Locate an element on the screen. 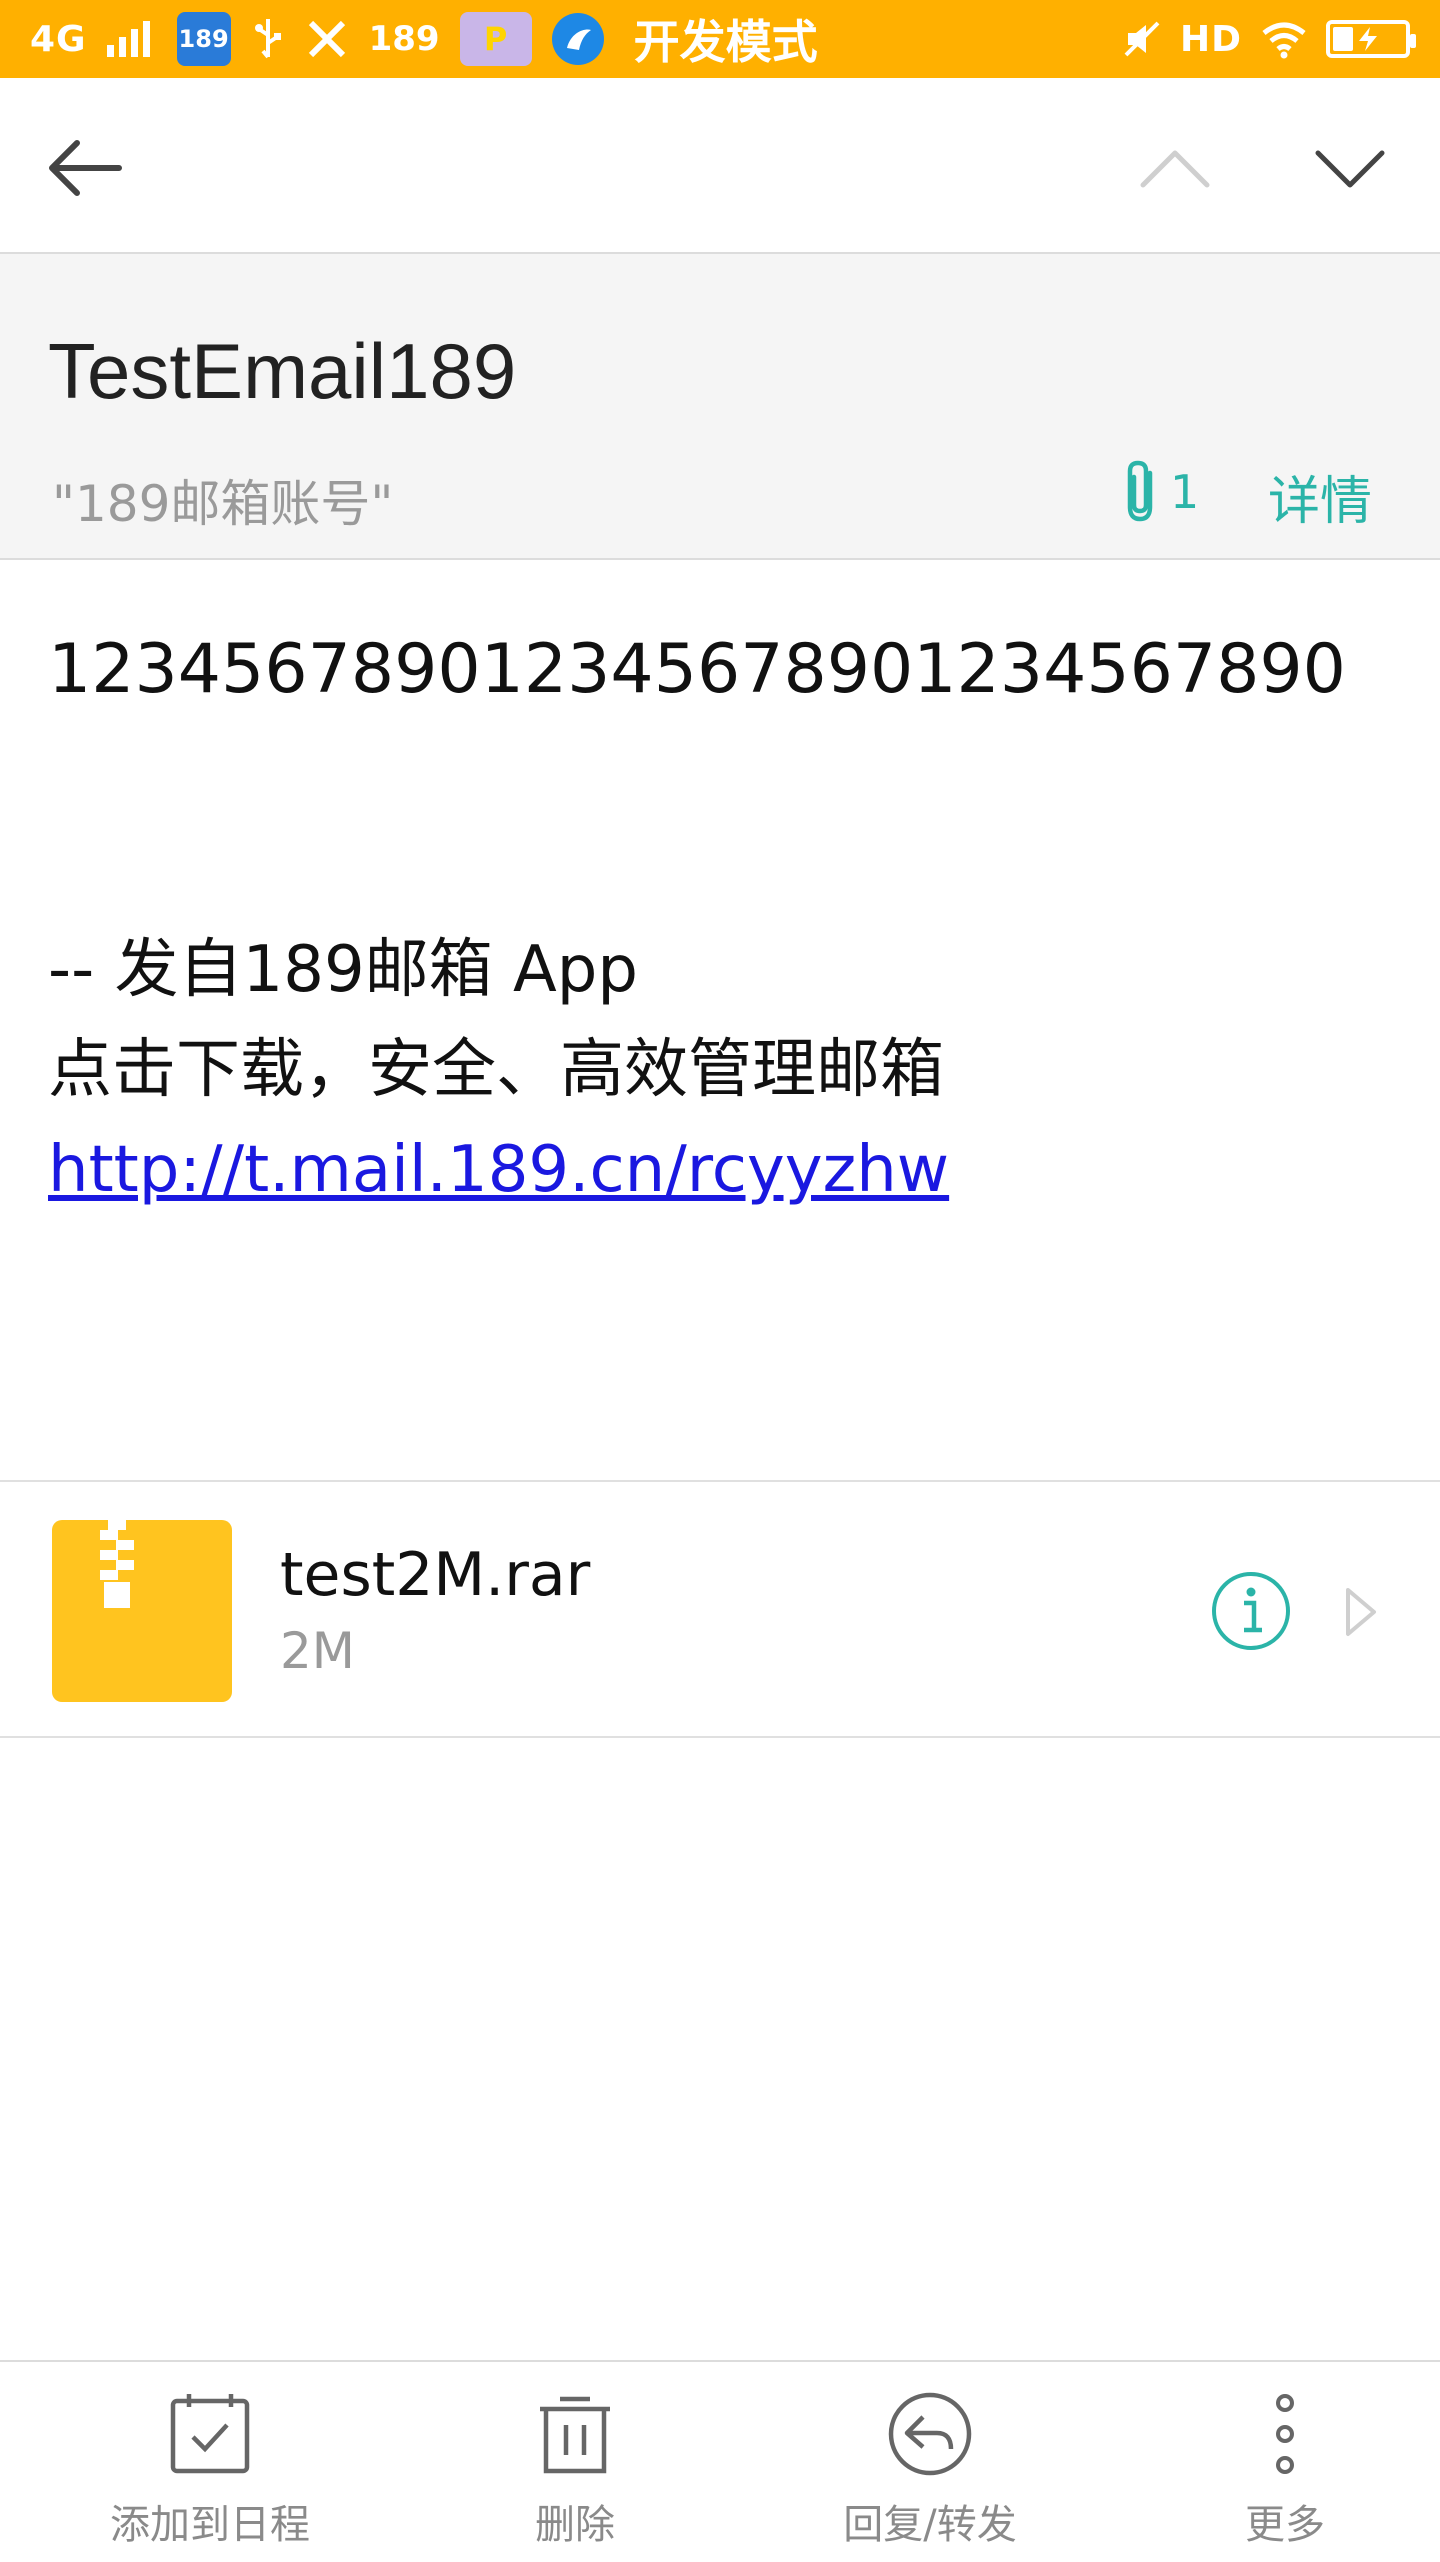  chevron-down-icon is located at coordinates (1350, 169).